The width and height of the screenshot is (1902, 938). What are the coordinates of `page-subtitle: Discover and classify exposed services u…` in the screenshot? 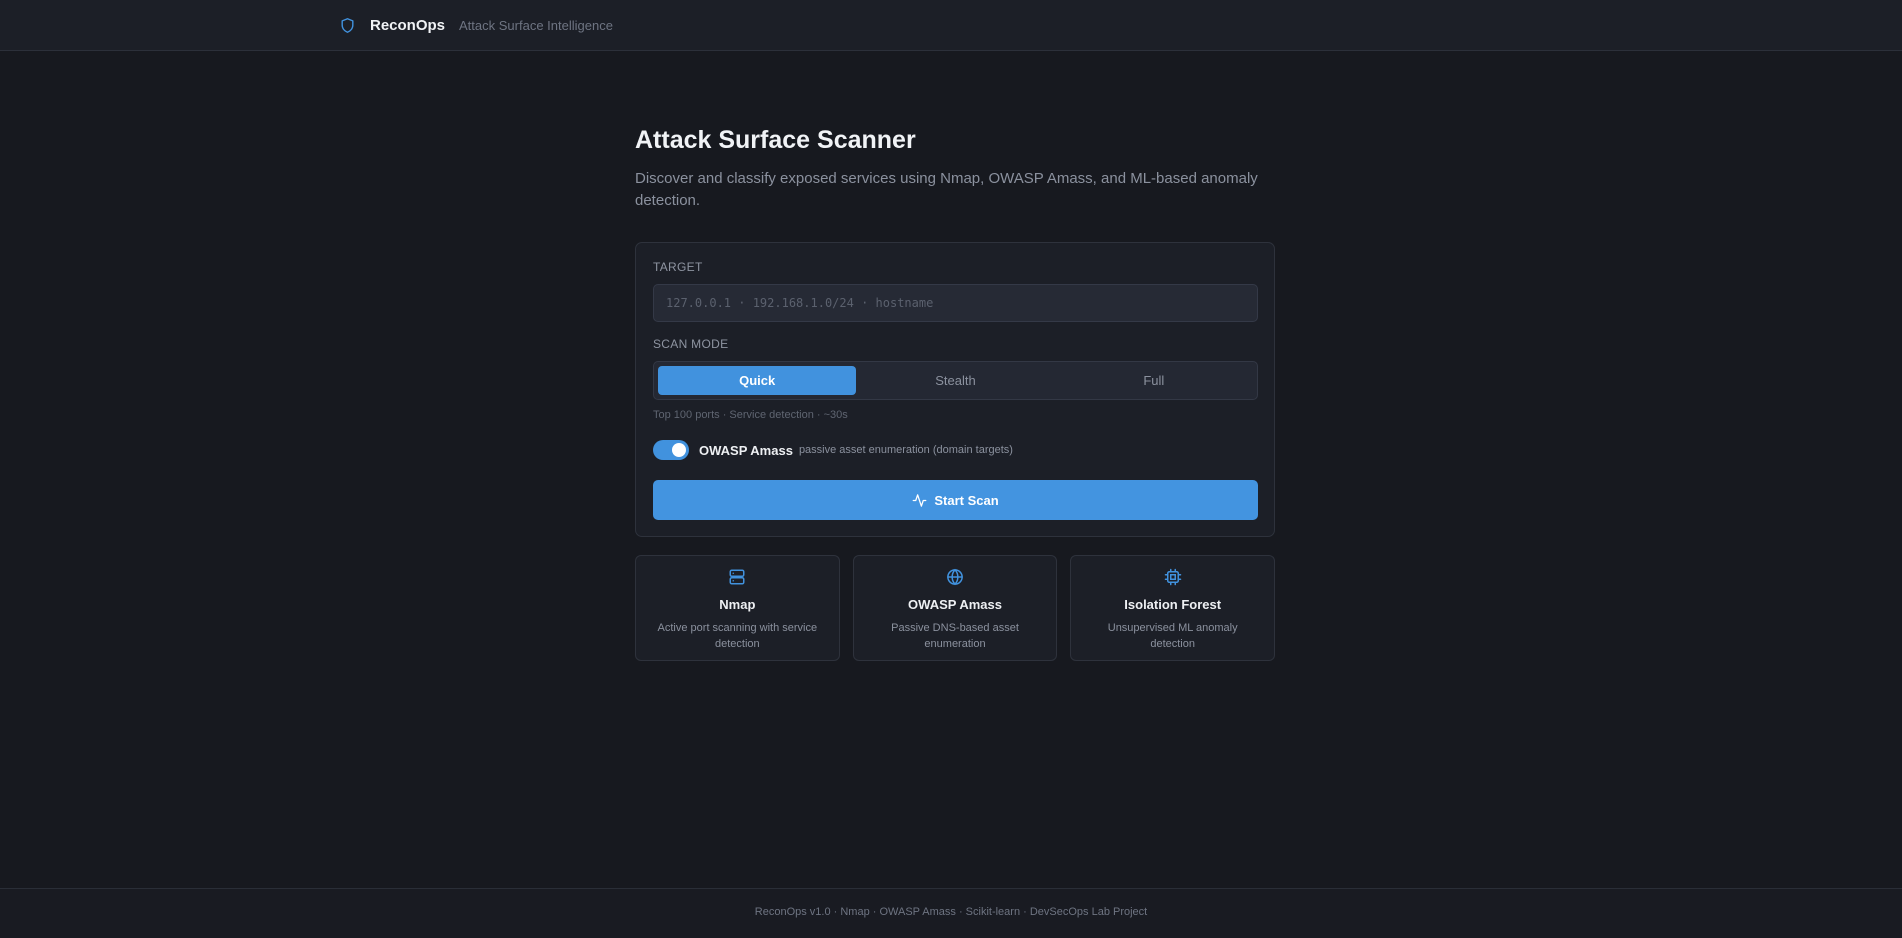 It's located at (946, 189).